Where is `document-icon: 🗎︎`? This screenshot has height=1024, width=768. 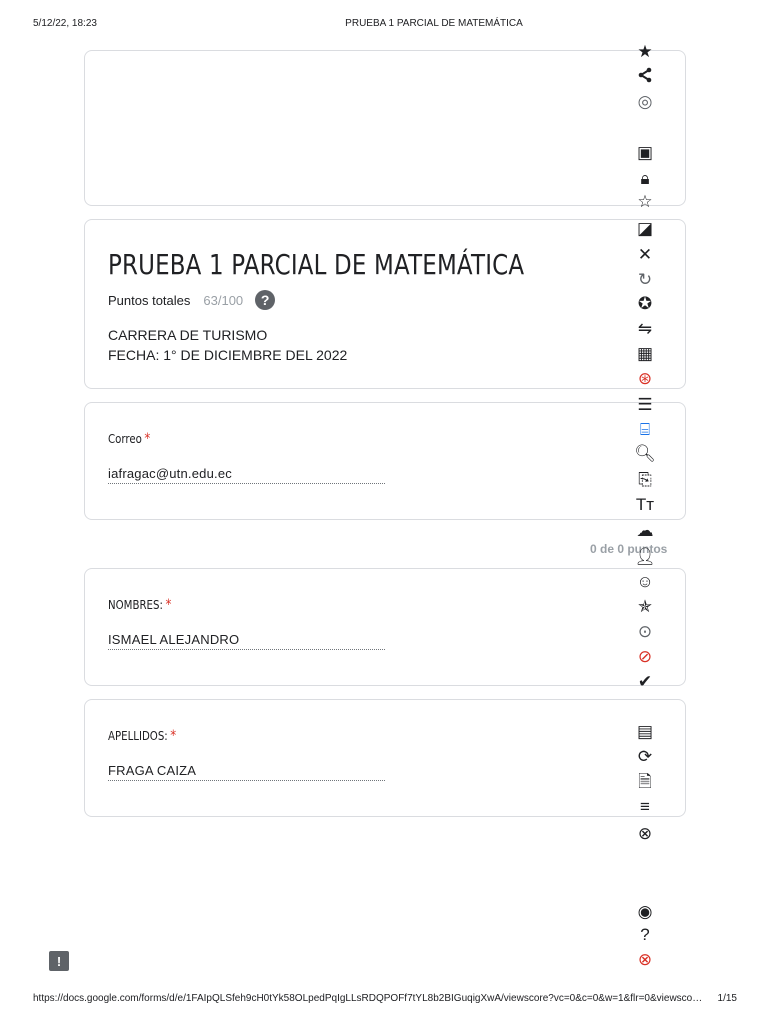
document-icon: 🗎︎ is located at coordinates (645, 781).